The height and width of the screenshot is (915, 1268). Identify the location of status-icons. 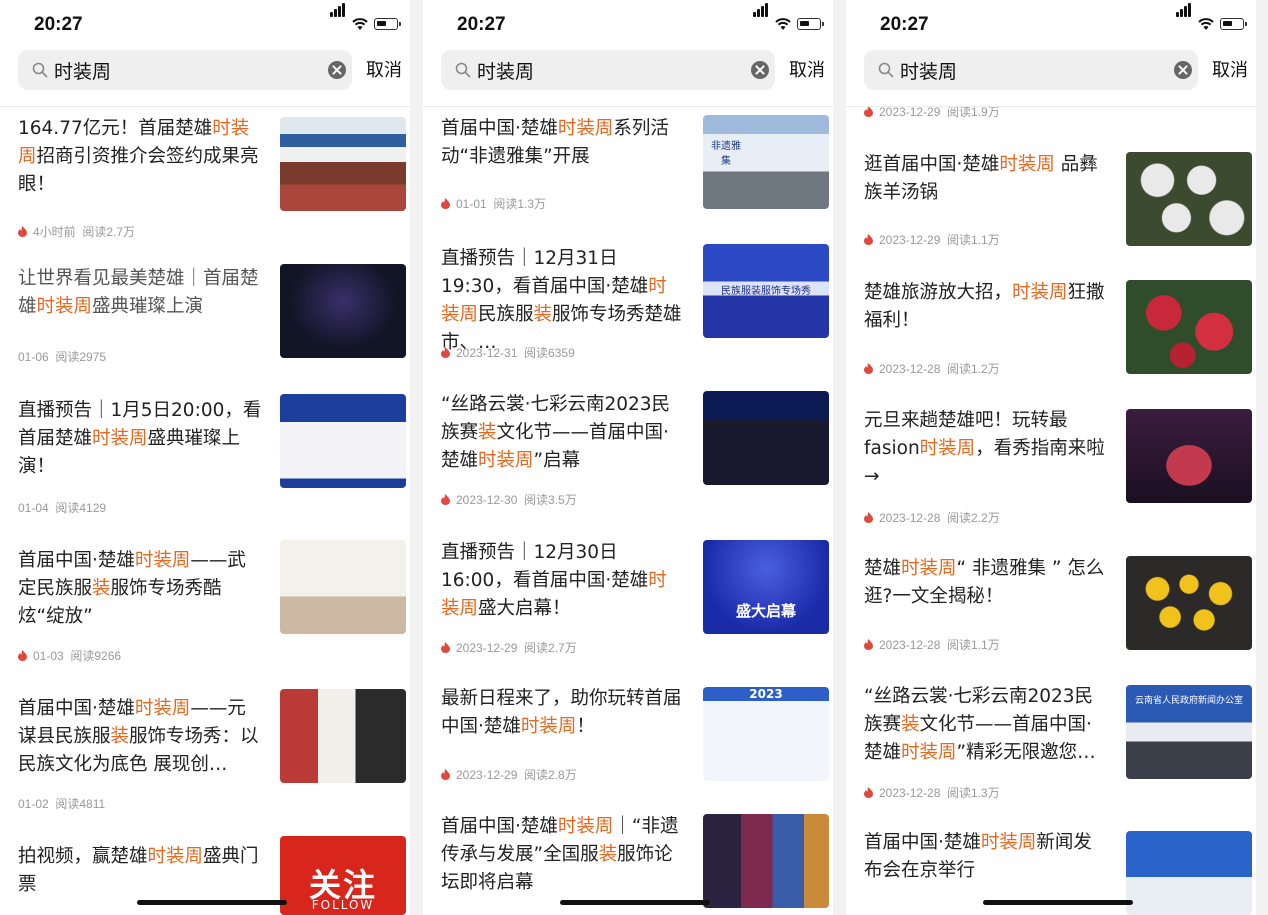
(370, 18).